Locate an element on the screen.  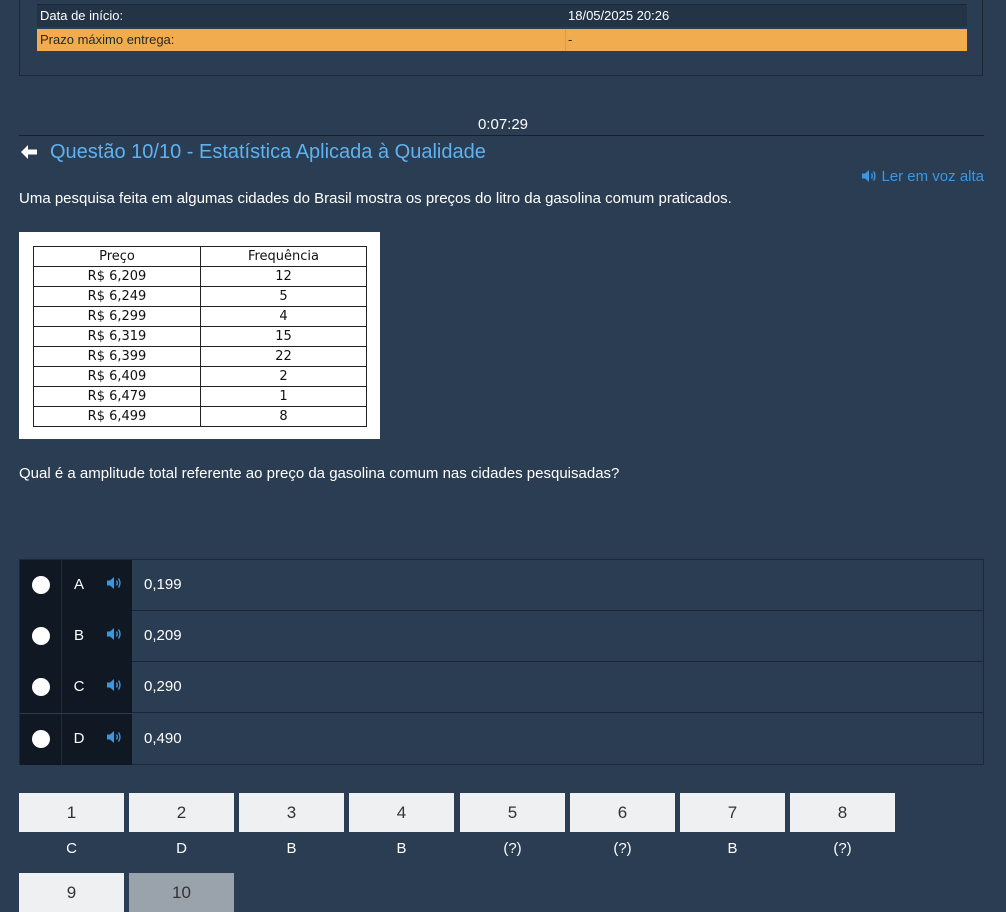
start-date-value: 18/05/2025 20:26 is located at coordinates (619, 15).